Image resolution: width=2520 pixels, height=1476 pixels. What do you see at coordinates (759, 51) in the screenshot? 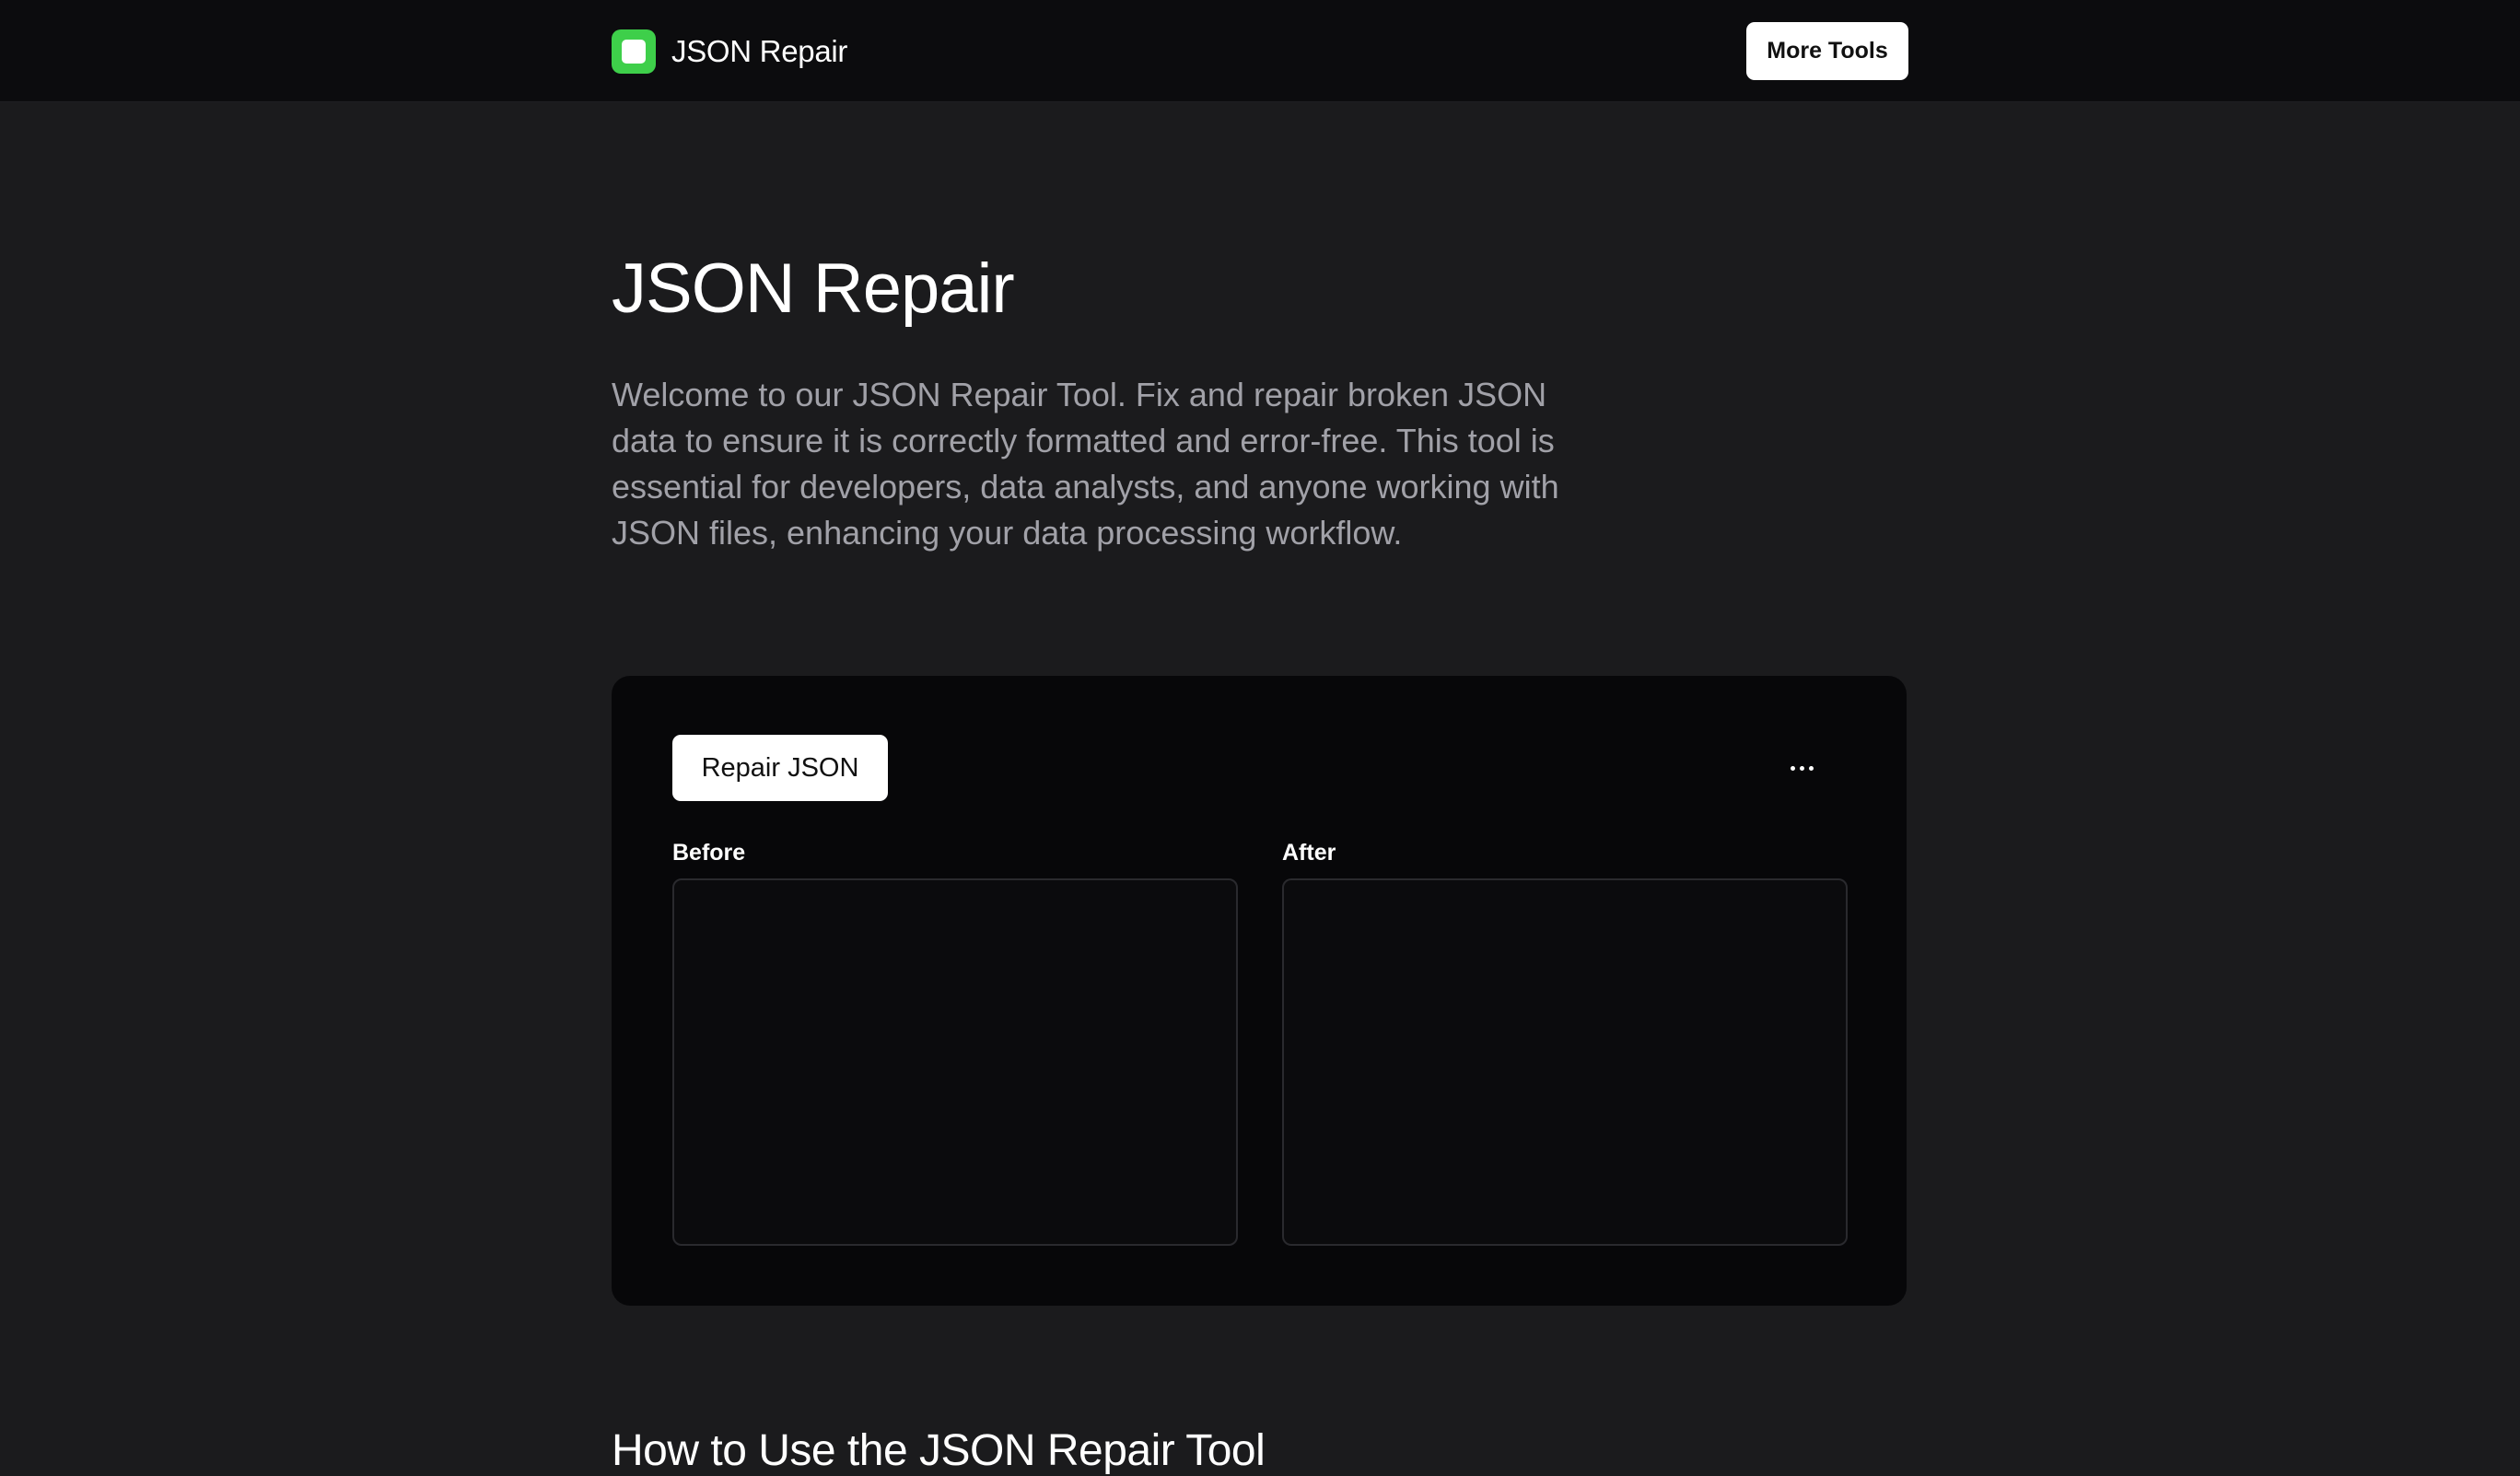
I see `brand-name: JSON Repair` at bounding box center [759, 51].